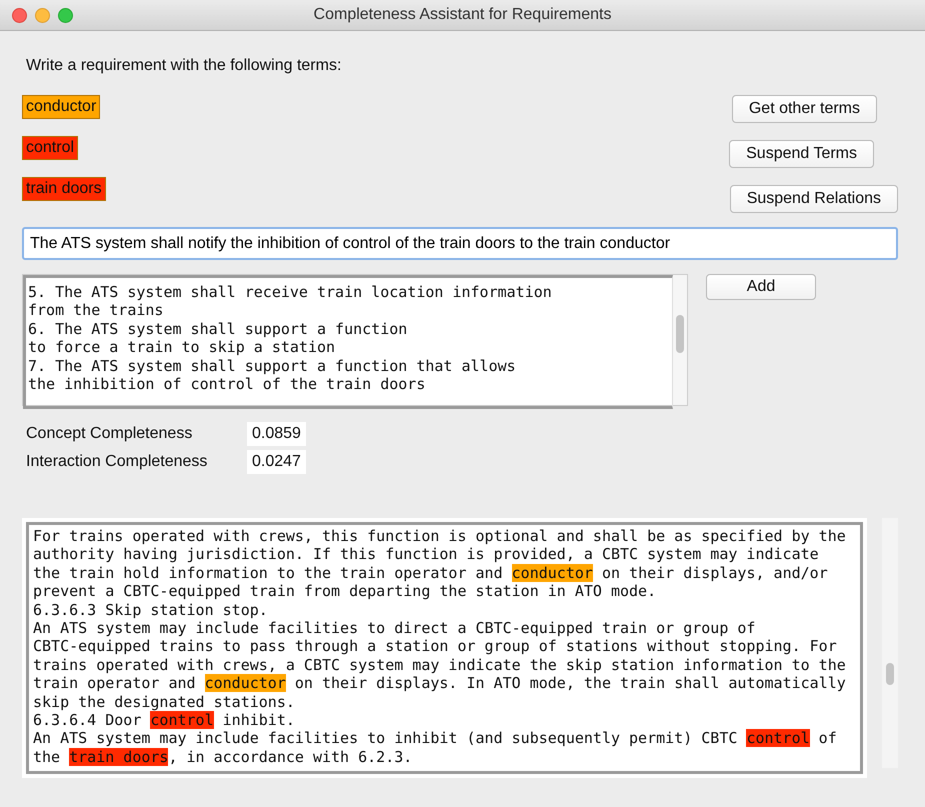 The image size is (925, 807). What do you see at coordinates (65, 15) in the screenshot?
I see `zoom-button` at bounding box center [65, 15].